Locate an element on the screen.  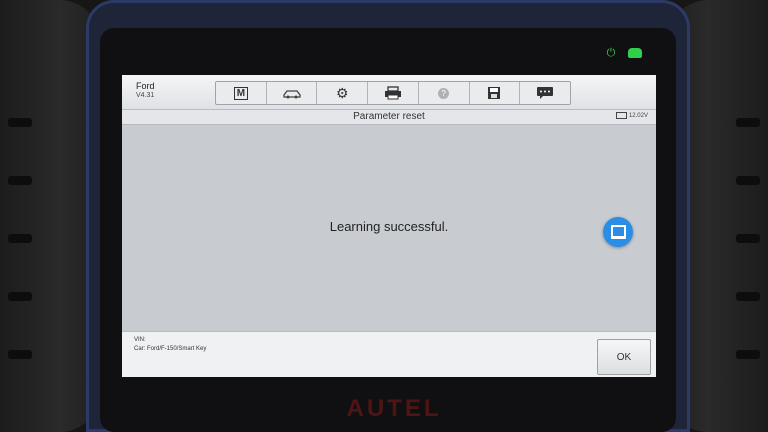
battery-icon is located at coordinates (621, 115).